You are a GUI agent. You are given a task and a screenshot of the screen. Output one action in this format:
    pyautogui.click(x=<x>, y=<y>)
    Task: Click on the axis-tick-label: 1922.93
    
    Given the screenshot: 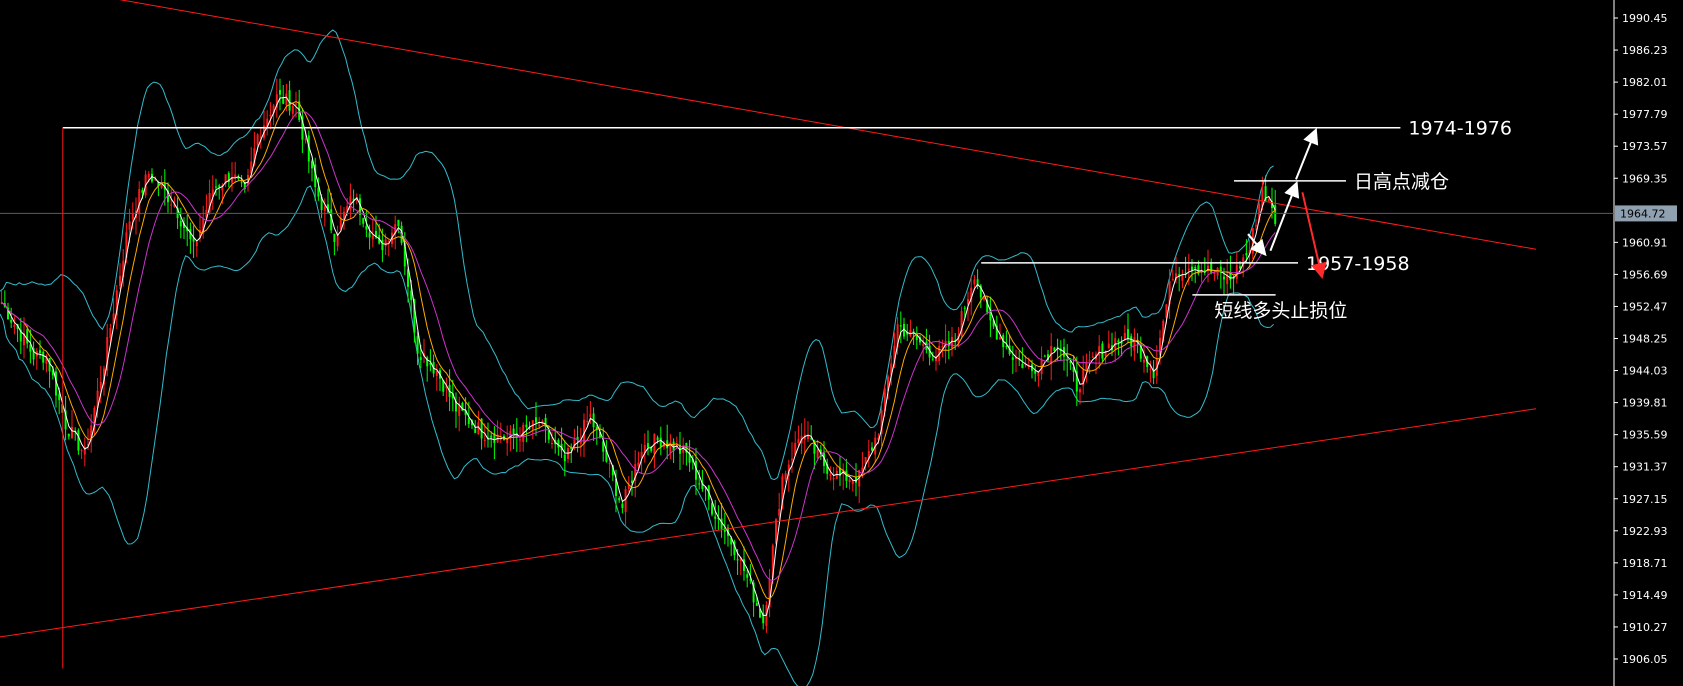 What is the action you would take?
    pyautogui.click(x=1645, y=531)
    